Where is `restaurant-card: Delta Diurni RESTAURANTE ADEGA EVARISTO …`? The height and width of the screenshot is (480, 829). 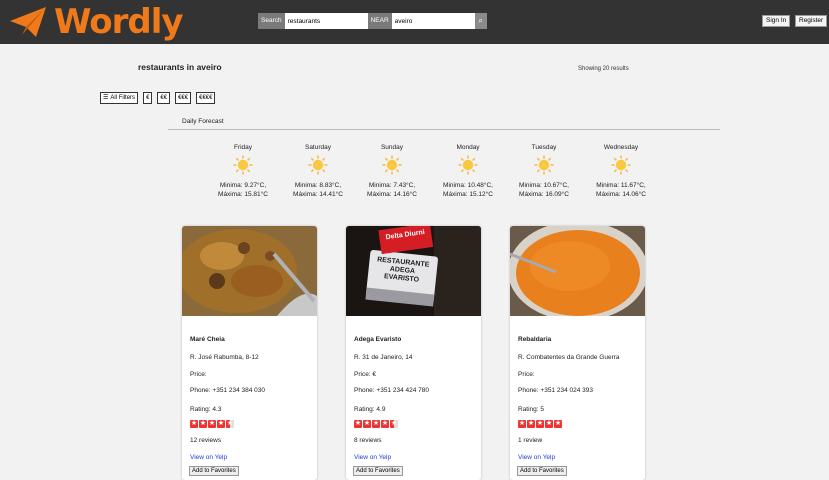
restaurant-card: Delta Diurni RESTAURANTE ADEGA EVARISTO … is located at coordinates (413, 353).